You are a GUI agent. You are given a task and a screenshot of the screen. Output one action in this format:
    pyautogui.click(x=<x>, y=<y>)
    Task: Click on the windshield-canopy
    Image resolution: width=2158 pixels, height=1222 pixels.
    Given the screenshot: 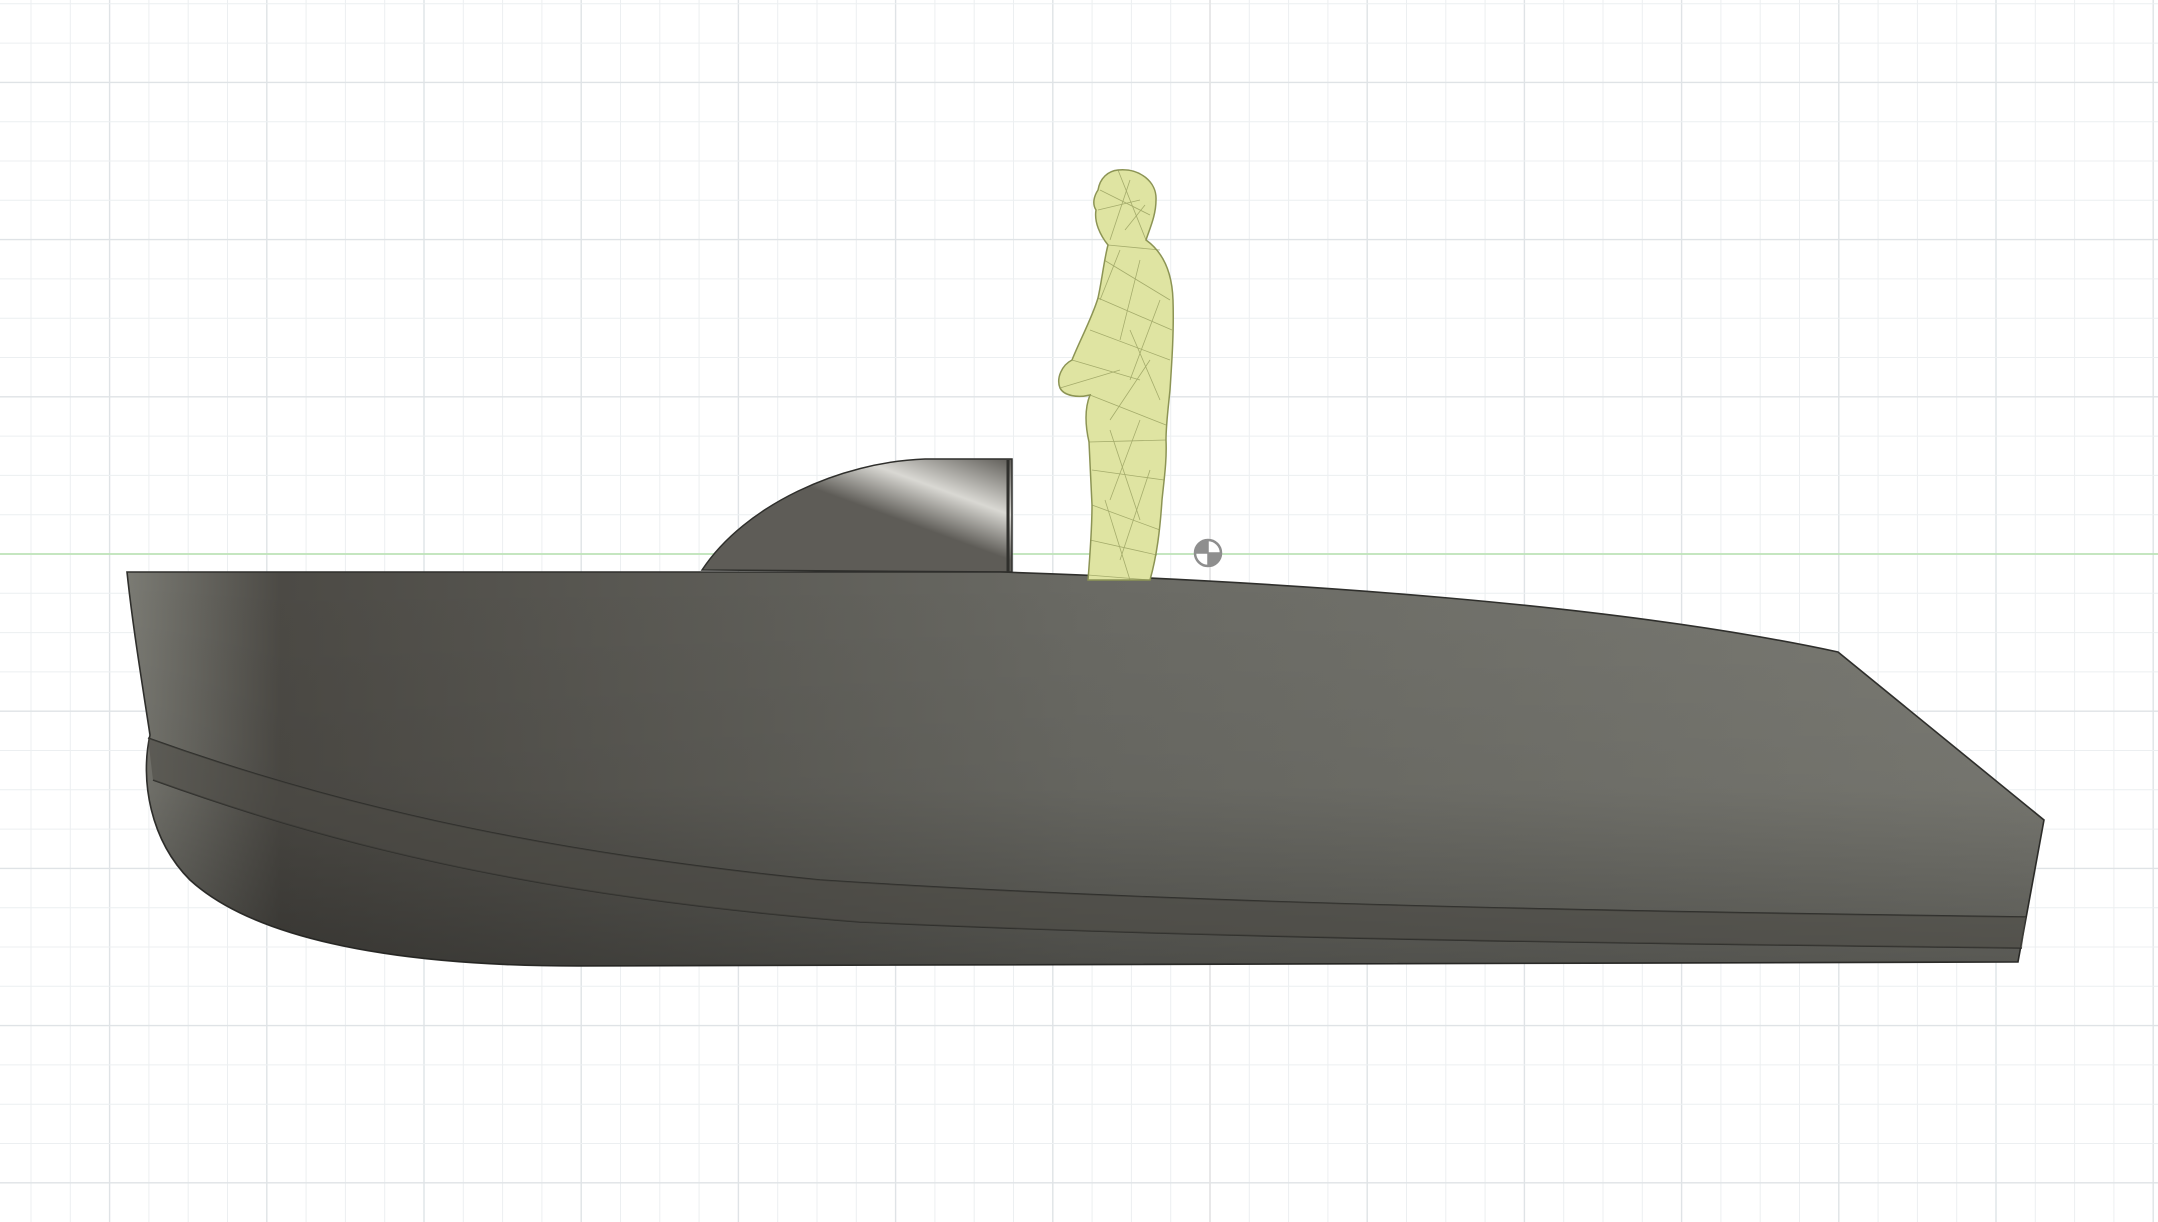 What is the action you would take?
    pyautogui.click(x=856, y=515)
    